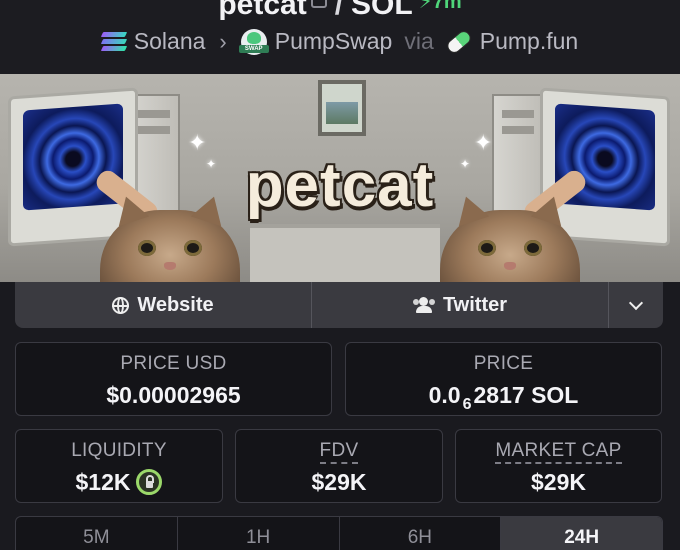 Image resolution: width=680 pixels, height=550 pixels. Describe the element at coordinates (558, 482) in the screenshot. I see `market-cap-value: $29K` at that location.